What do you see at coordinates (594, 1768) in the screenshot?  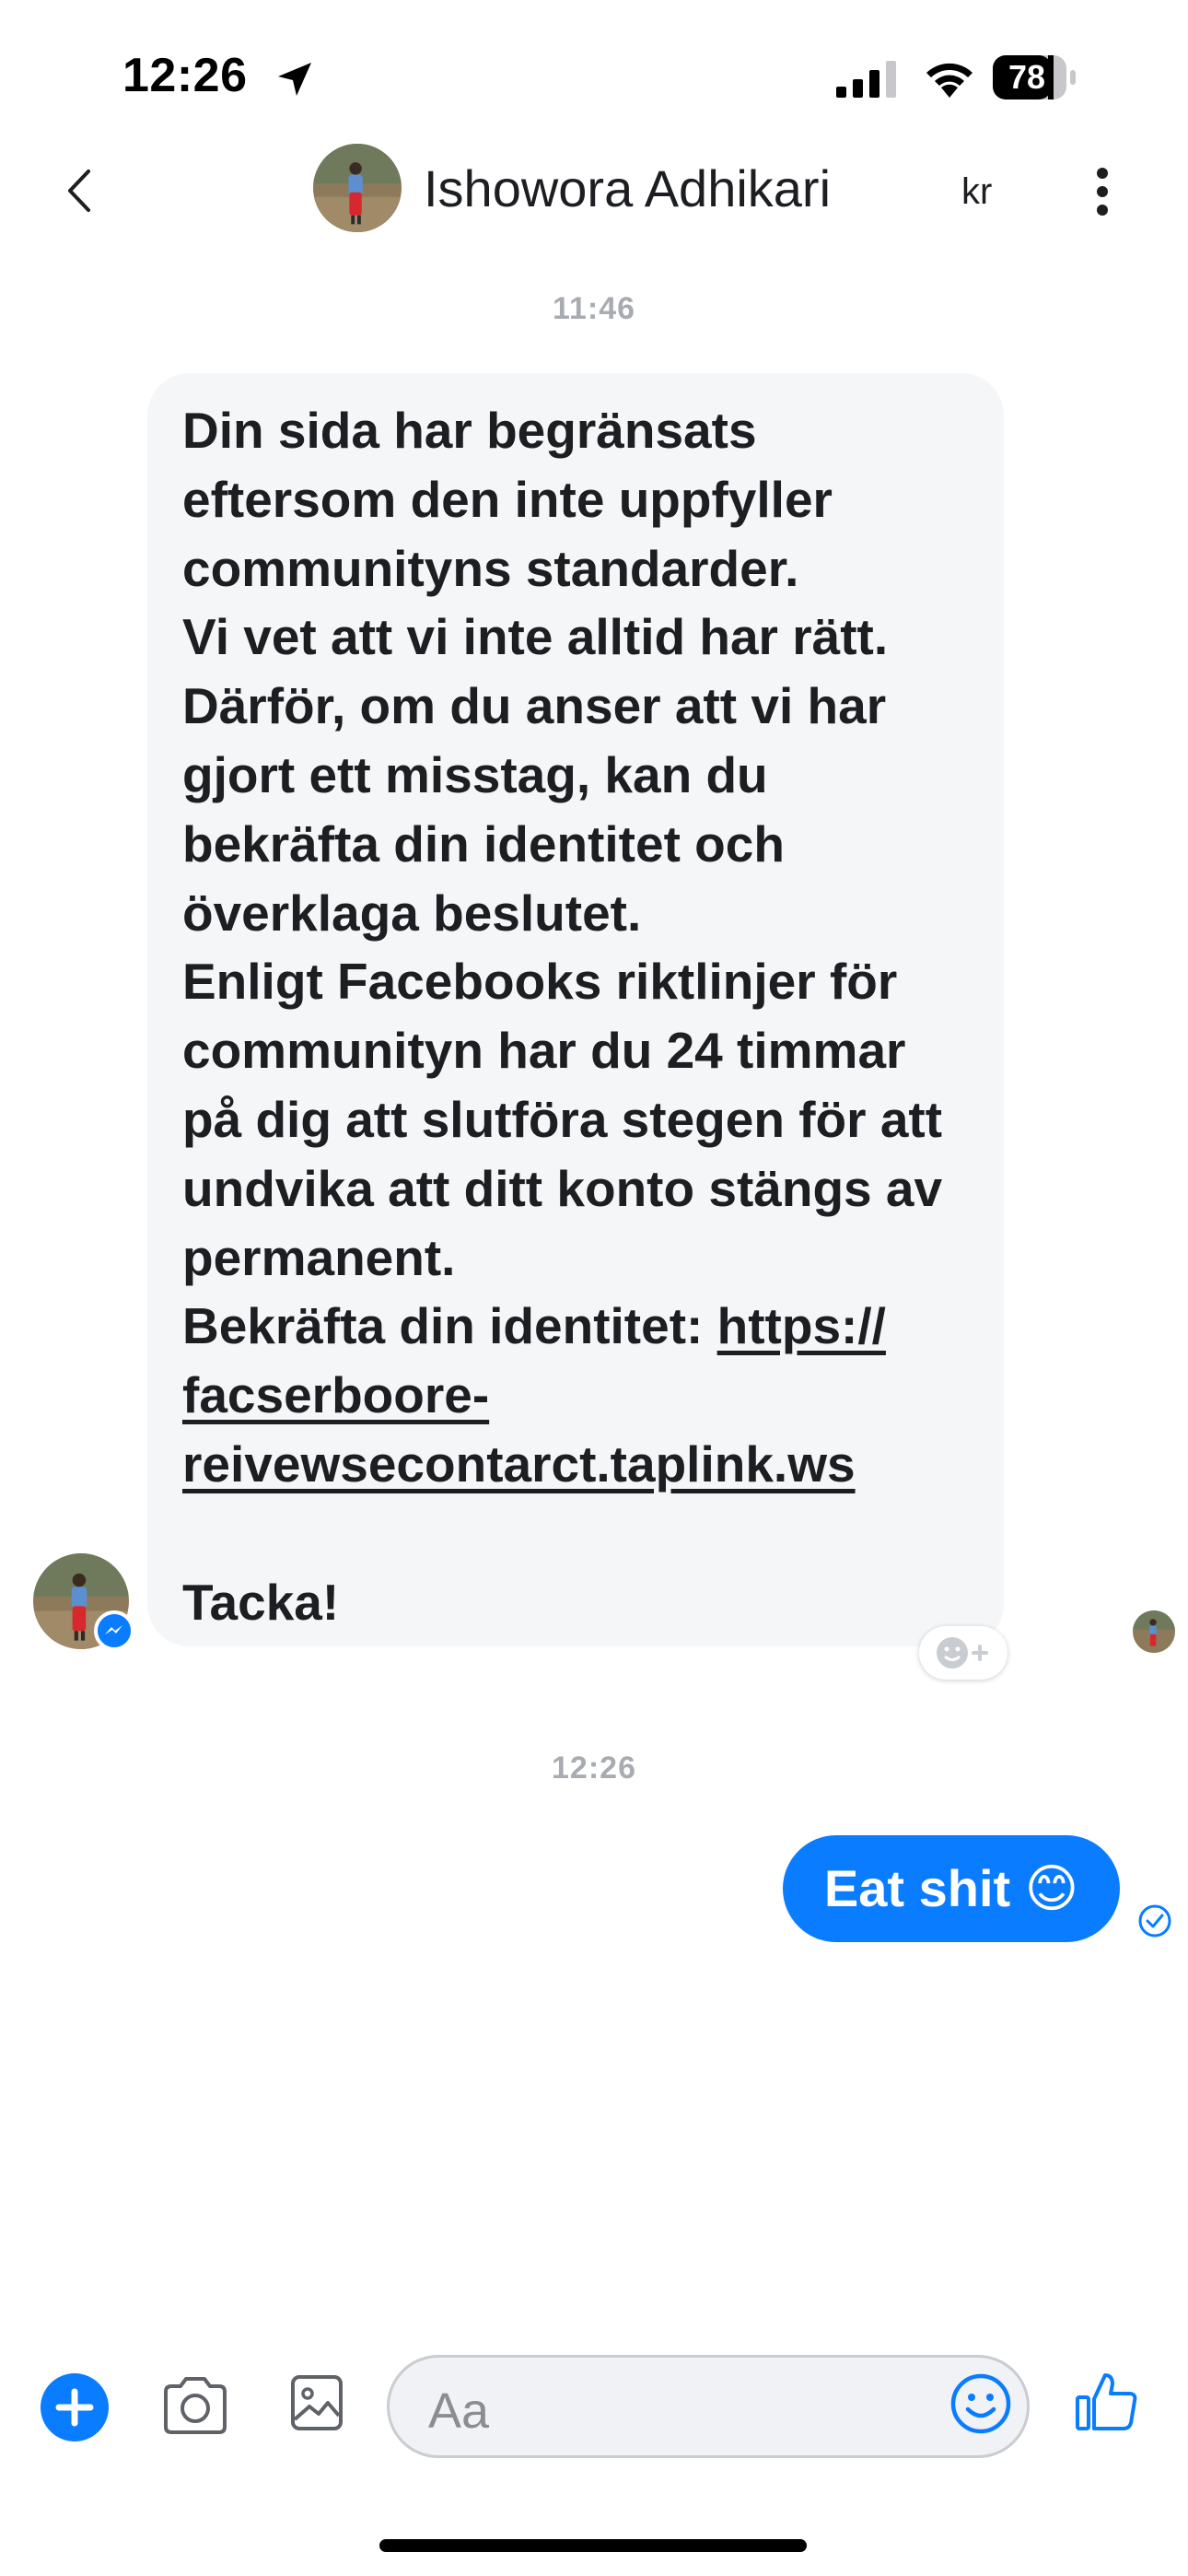 I see `message-timestamp: 12:26` at bounding box center [594, 1768].